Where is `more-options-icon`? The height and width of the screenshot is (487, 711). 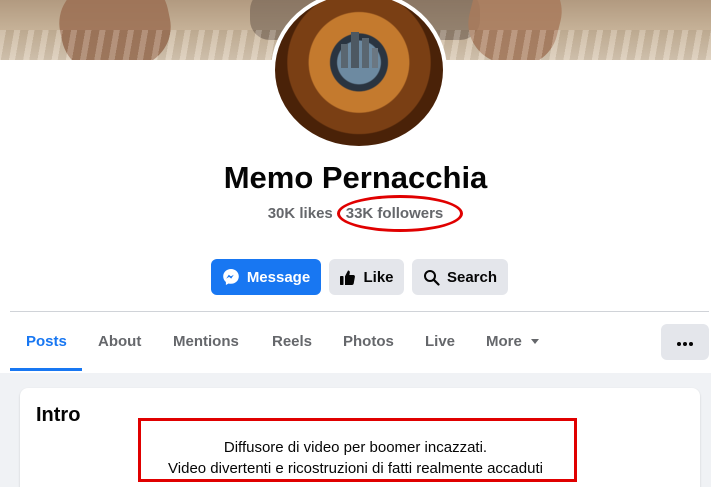 more-options-icon is located at coordinates (685, 342).